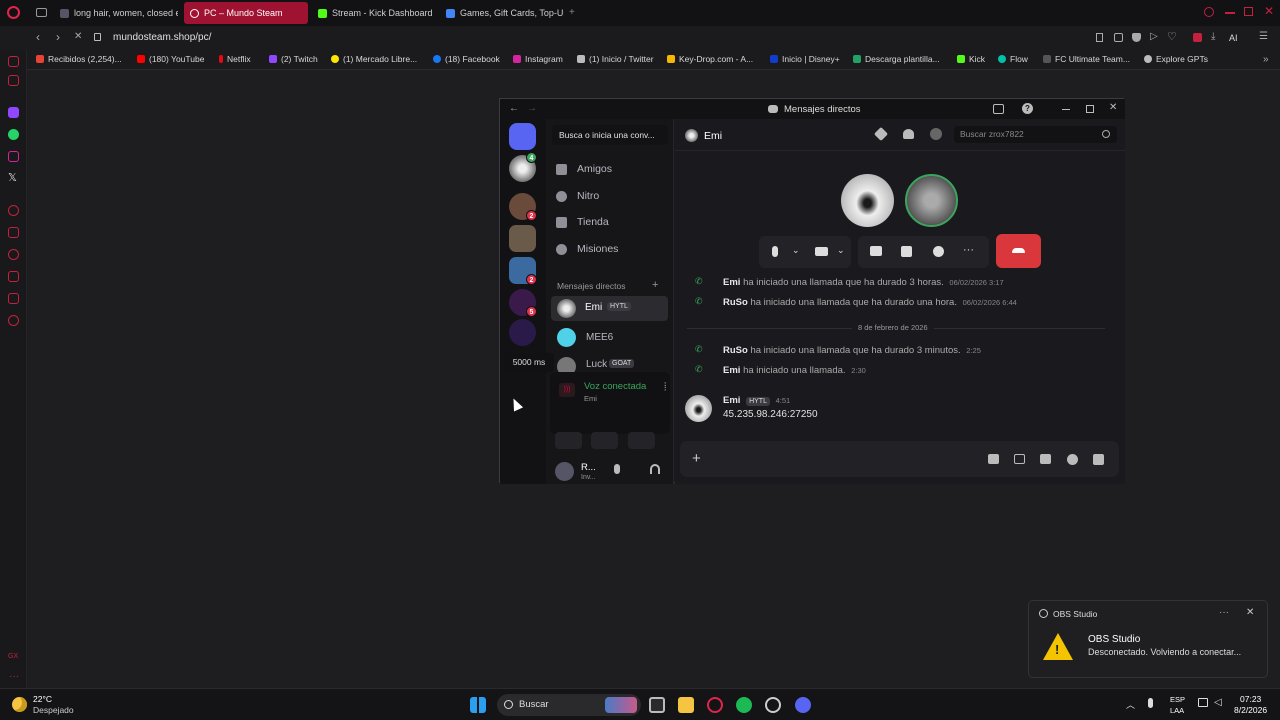 The width and height of the screenshot is (1280, 720). What do you see at coordinates (805, 59) in the screenshot?
I see `bookmark-disney: Inicio | Disney+` at bounding box center [805, 59].